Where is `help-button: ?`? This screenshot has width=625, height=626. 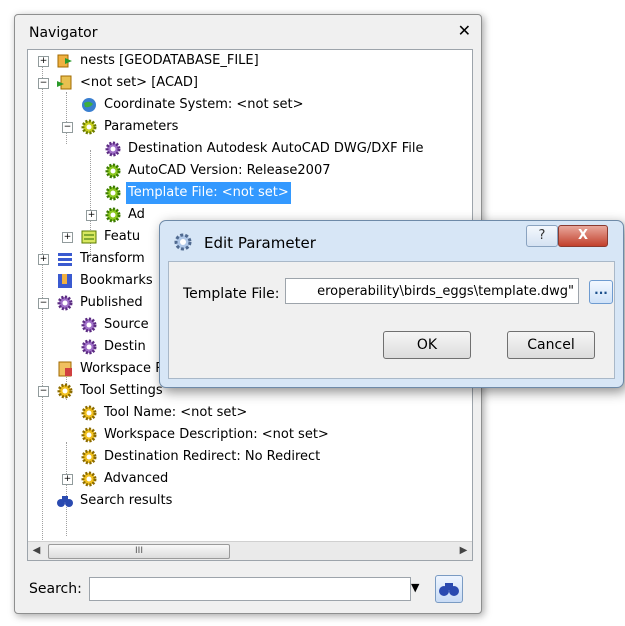
help-button: ? is located at coordinates (542, 236).